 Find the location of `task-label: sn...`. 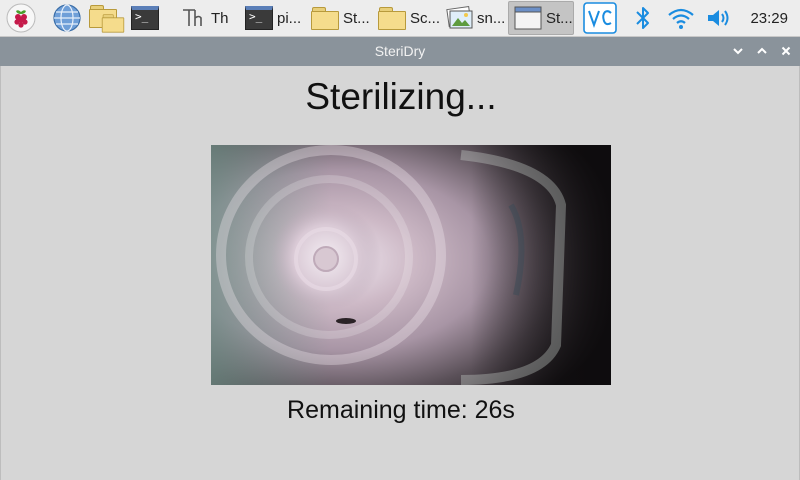

task-label: sn... is located at coordinates (491, 18).